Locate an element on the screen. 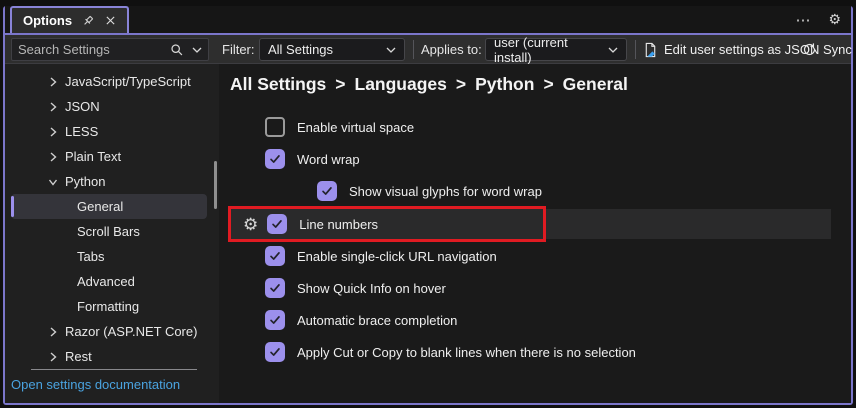 The width and height of the screenshot is (856, 408). setting-row-show-visual-glyphs-for-word-wrap: Show visual glyphs for word wrap is located at coordinates (535, 191).